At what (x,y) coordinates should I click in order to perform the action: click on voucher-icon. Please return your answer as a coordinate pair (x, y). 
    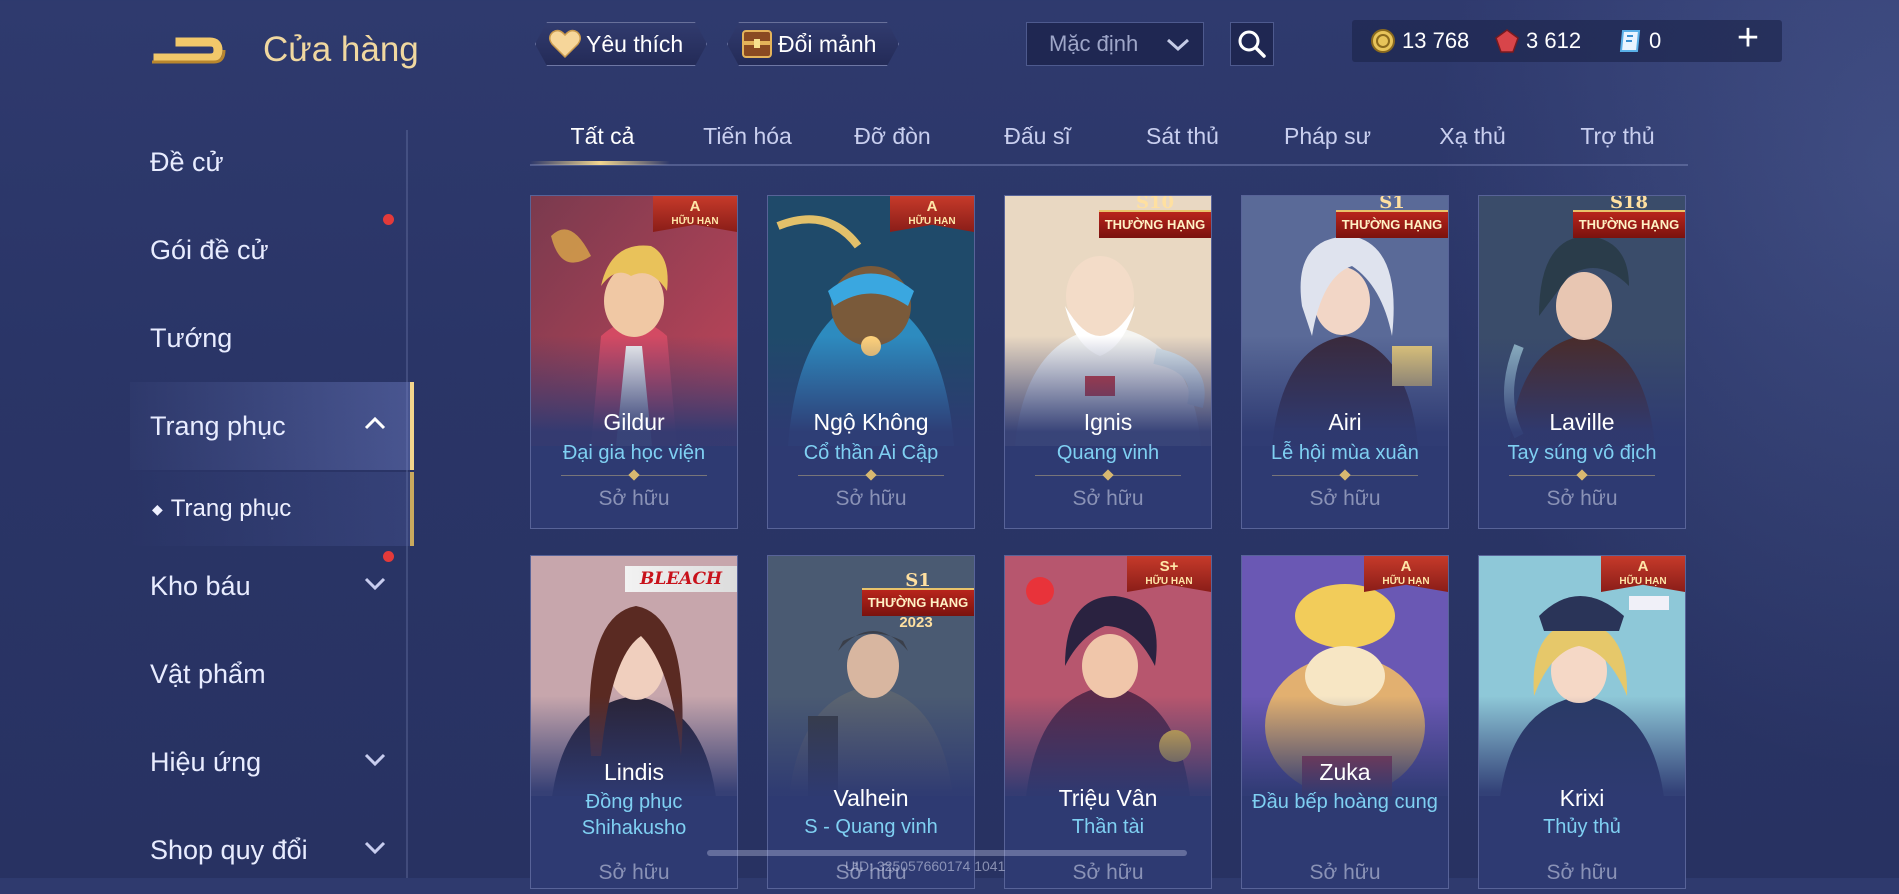
    Looking at the image, I should click on (1630, 41).